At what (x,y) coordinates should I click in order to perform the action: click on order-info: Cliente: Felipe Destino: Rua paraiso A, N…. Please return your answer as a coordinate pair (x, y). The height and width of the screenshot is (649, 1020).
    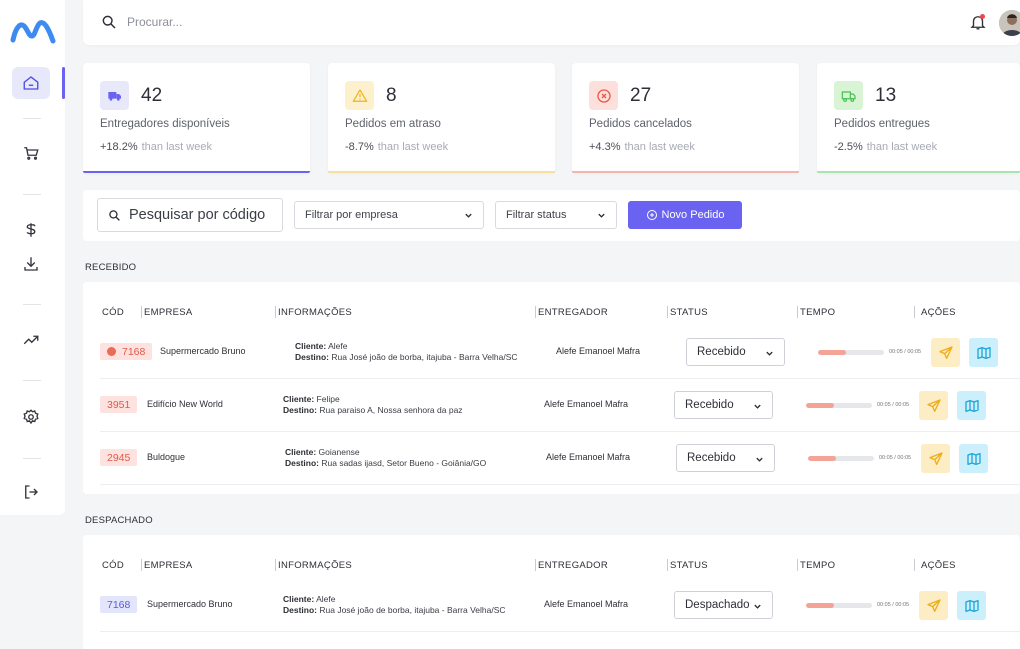
    Looking at the image, I should click on (373, 405).